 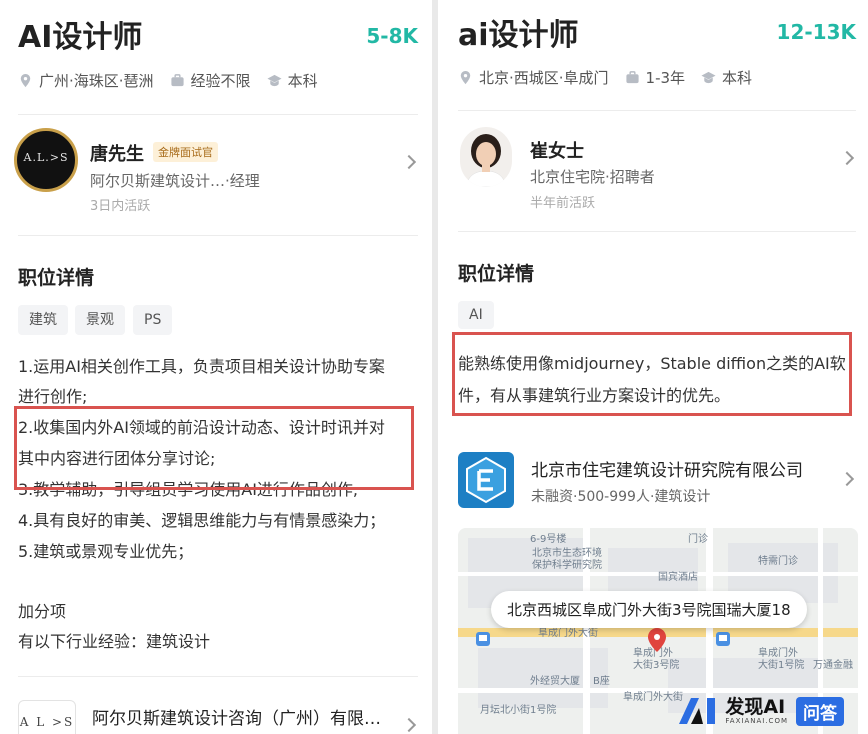 What do you see at coordinates (202, 520) in the screenshot?
I see `job-description-line: 4.具有良好的审美、逻辑思维能力与有情景感染力；` at bounding box center [202, 520].